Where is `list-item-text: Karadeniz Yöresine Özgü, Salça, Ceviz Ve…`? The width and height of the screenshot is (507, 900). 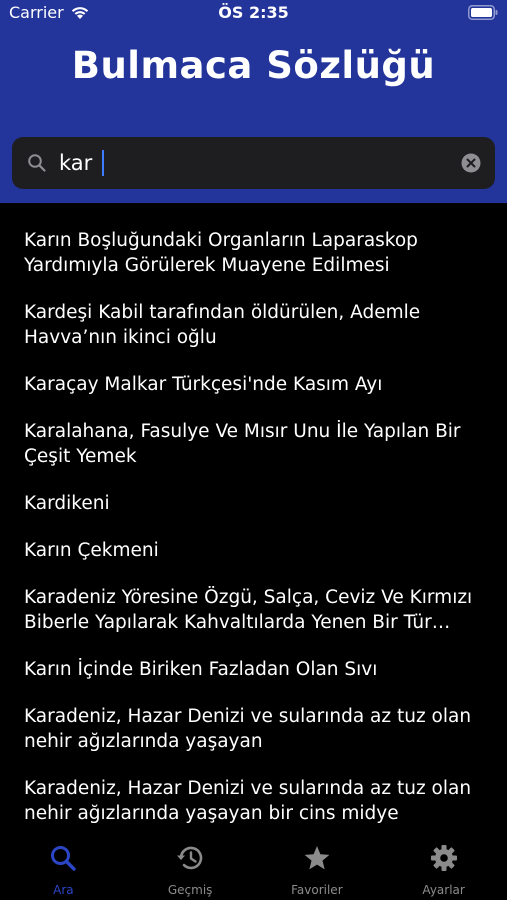
list-item-text: Karadeniz Yöresine Özgü, Salça, Ceviz Ve… is located at coordinates (248, 610).